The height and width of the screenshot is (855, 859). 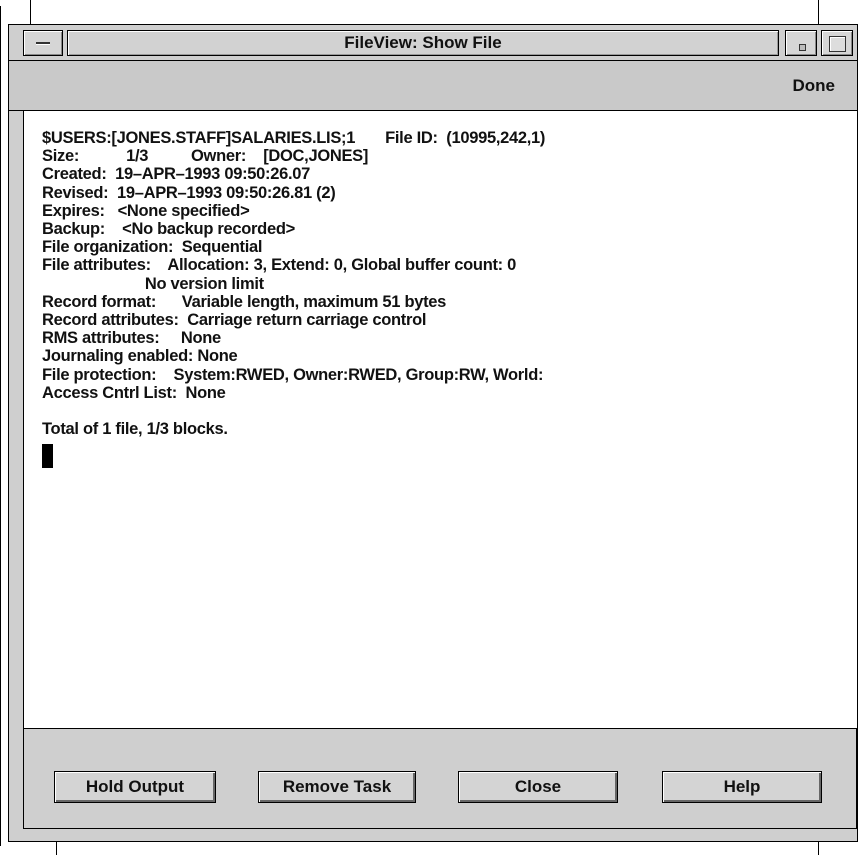 What do you see at coordinates (0, 426) in the screenshot?
I see `outer-frame-left` at bounding box center [0, 426].